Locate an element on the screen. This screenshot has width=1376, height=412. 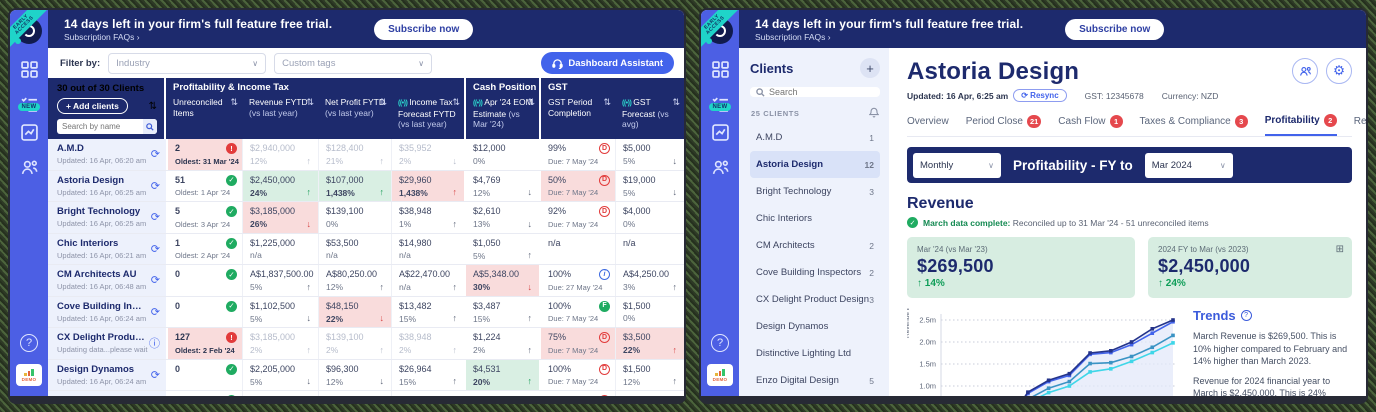
client-list-name: Distinctive Lighting Ltd is located at coordinates (804, 353).